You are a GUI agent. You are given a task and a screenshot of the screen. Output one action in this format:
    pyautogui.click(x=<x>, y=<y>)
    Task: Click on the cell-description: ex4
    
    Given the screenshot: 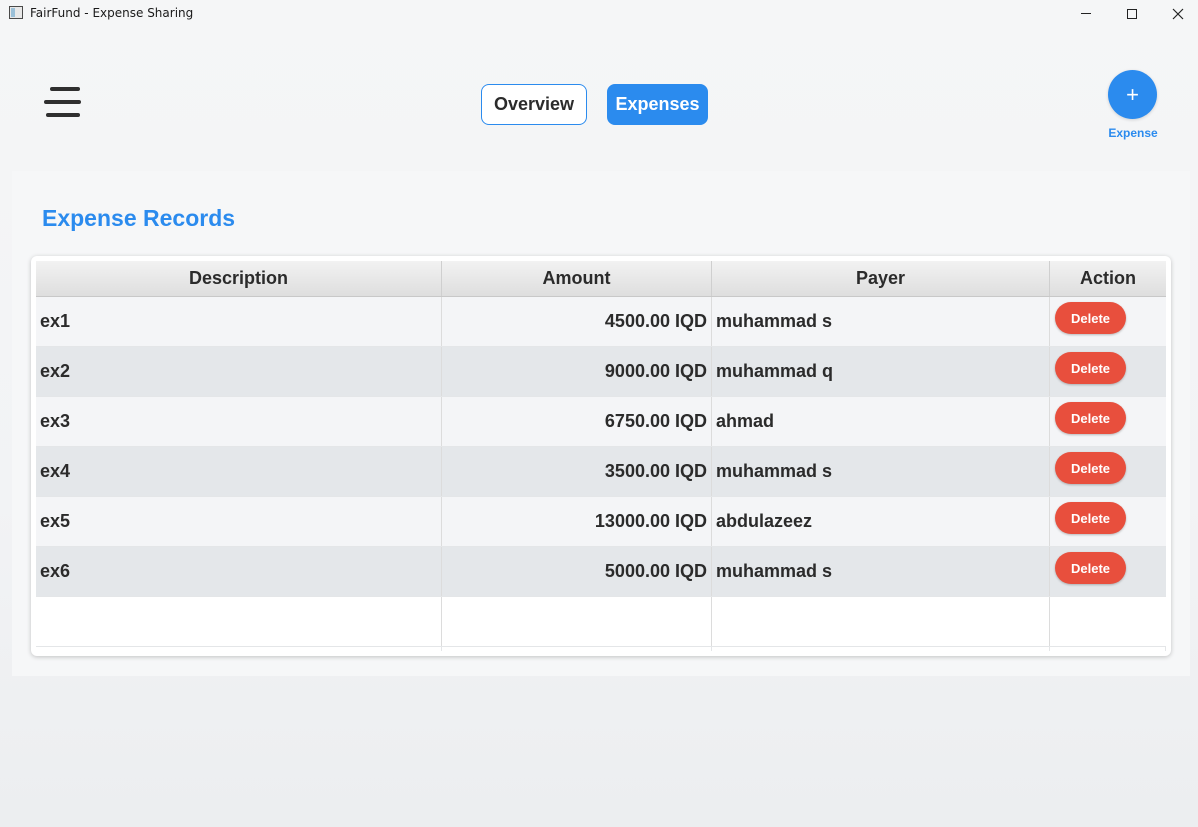 What is the action you would take?
    pyautogui.click(x=239, y=471)
    